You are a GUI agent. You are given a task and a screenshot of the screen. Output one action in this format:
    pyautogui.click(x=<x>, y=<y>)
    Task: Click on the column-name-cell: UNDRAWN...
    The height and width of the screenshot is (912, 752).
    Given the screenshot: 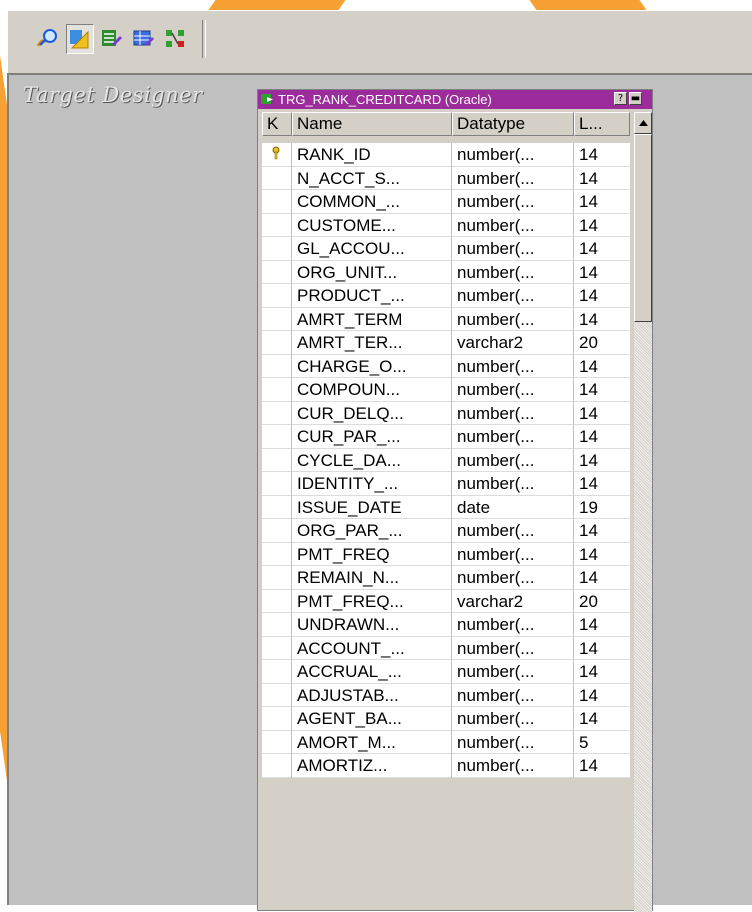 What is the action you would take?
    pyautogui.click(x=372, y=625)
    